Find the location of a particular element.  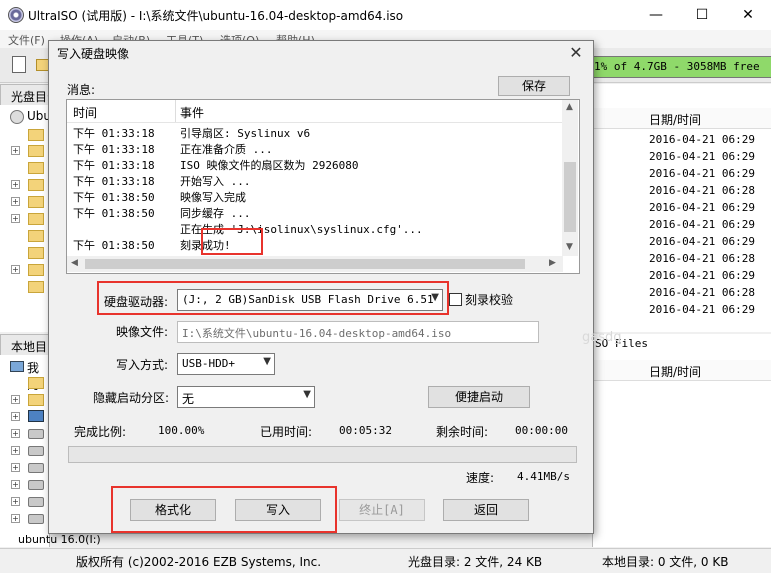

minimize-button: — is located at coordinates (656, 15).